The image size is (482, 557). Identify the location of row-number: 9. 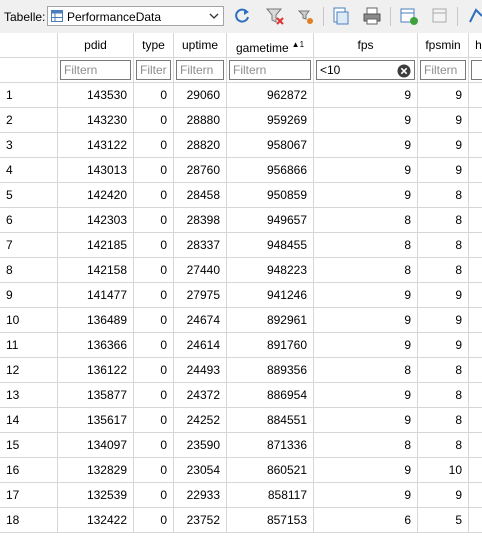
(29, 295).